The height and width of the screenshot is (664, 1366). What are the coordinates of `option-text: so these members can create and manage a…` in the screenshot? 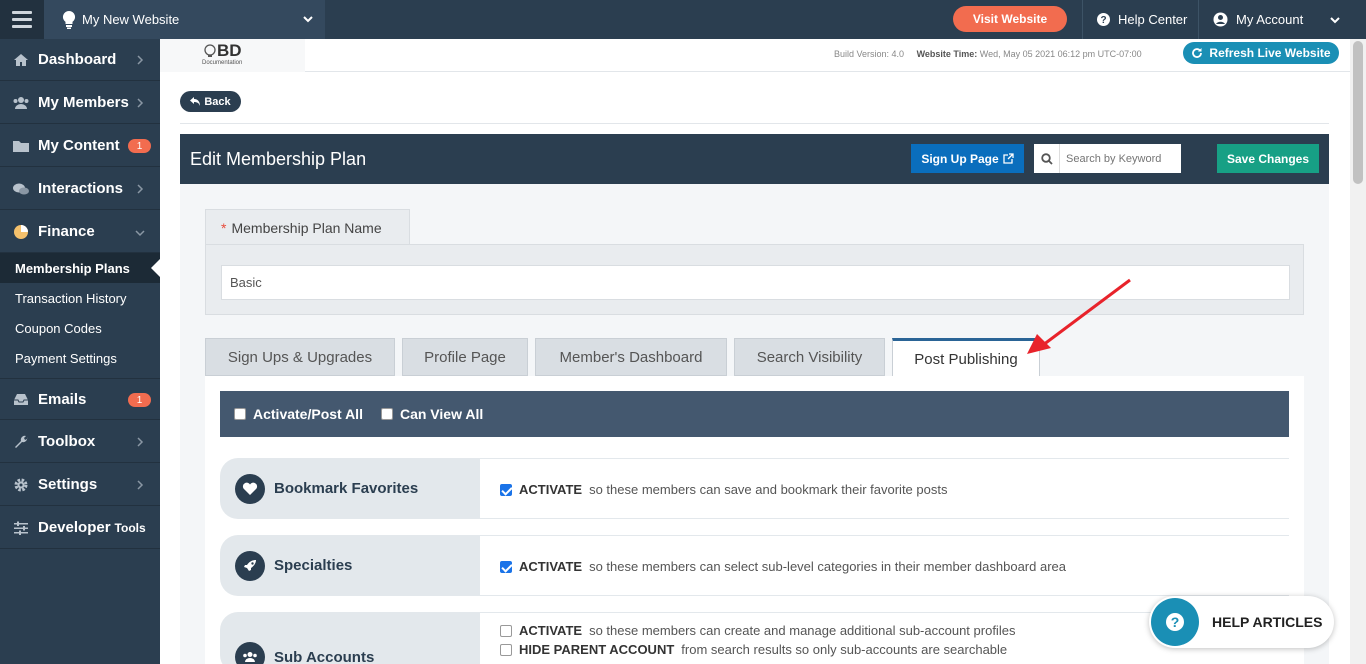 It's located at (802, 630).